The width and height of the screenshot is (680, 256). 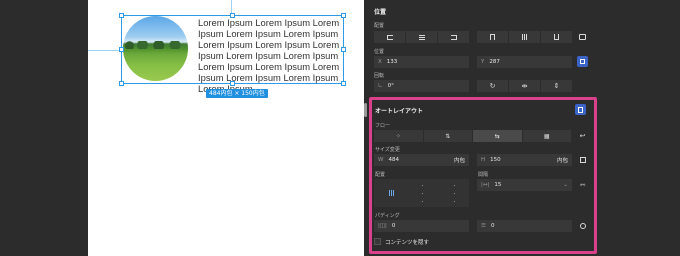 I want to click on vertical-align-group, so click(x=524, y=37).